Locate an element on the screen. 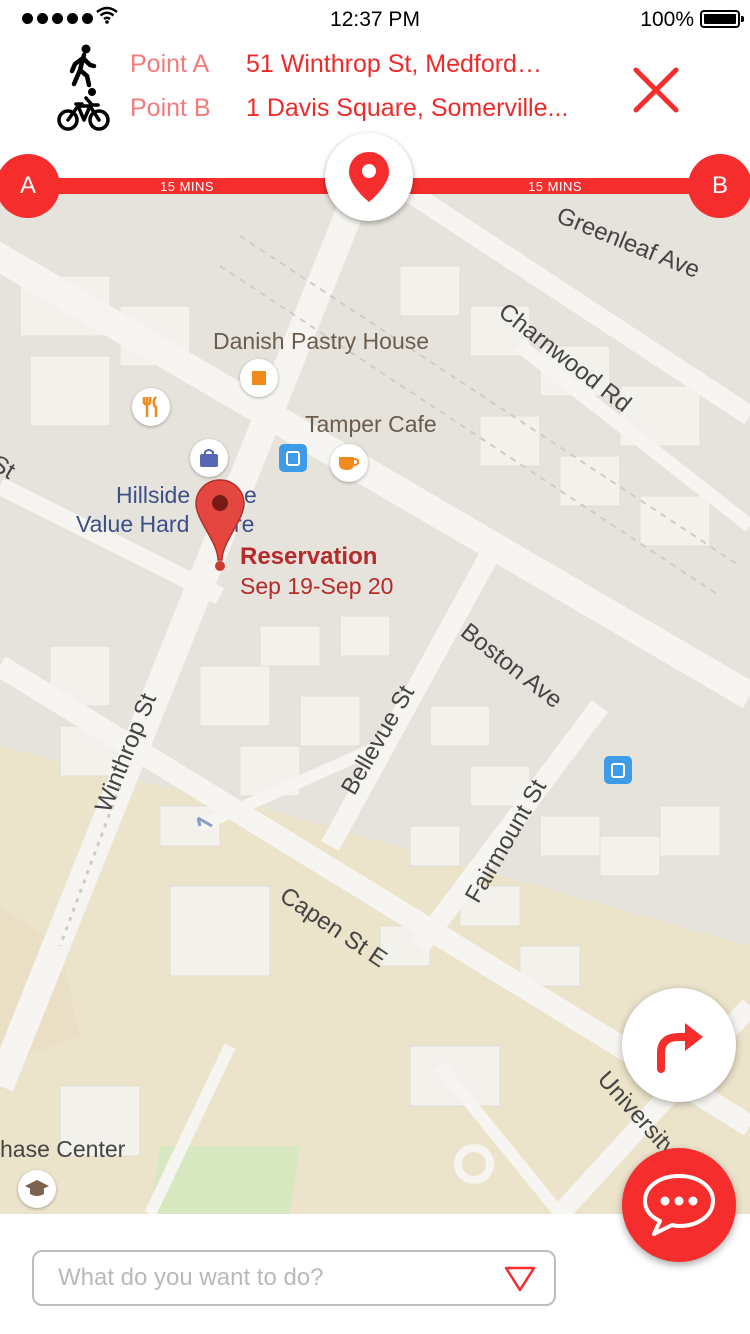  timeline-end-node: B is located at coordinates (719, 186).